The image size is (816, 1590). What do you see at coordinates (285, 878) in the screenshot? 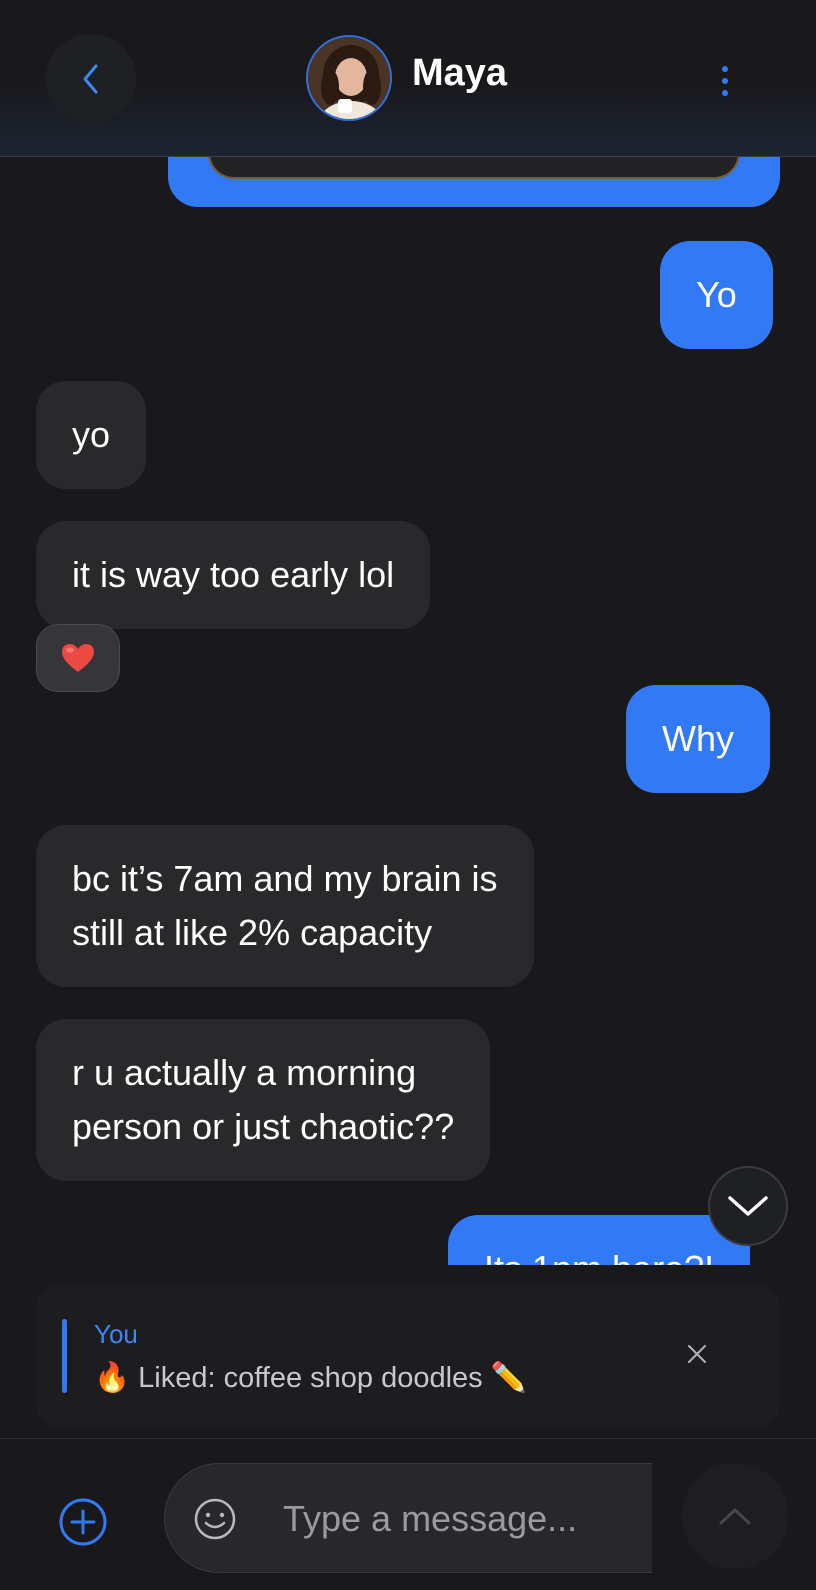
I see `message-text-line: bc it’s 7am and my brain is` at bounding box center [285, 878].